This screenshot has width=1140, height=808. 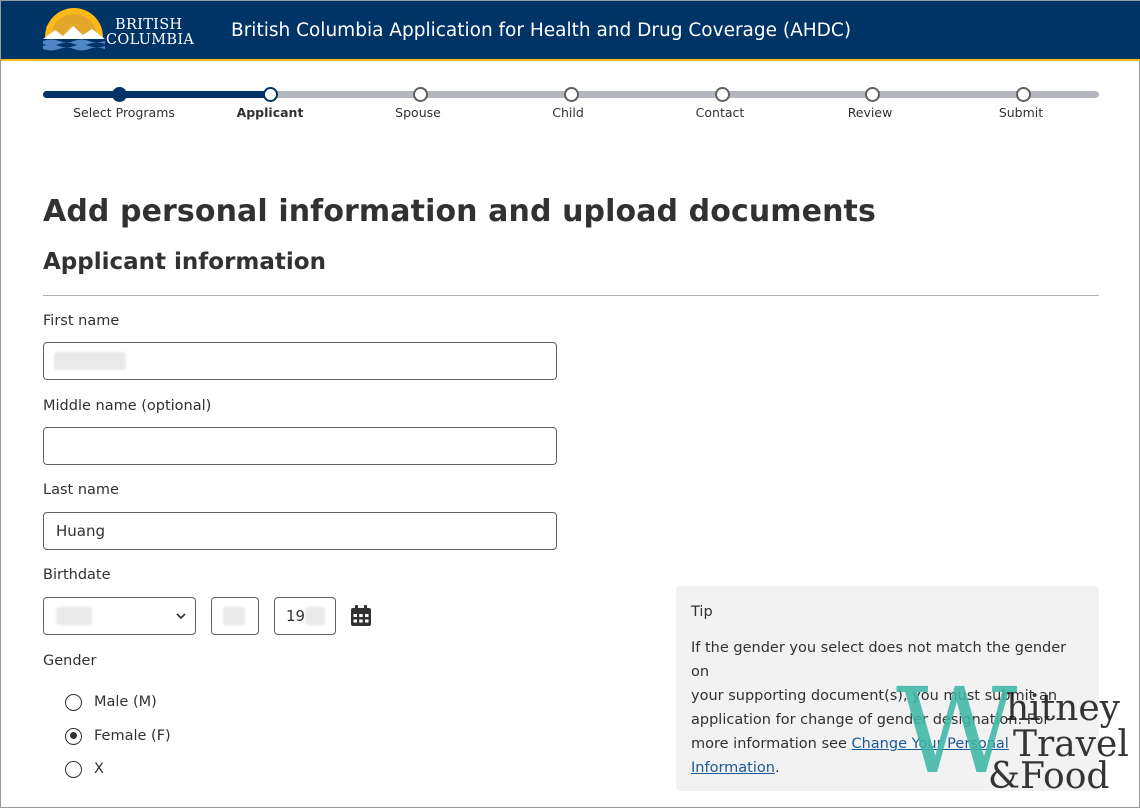 I want to click on tip-suffix: ., so click(x=777, y=768).